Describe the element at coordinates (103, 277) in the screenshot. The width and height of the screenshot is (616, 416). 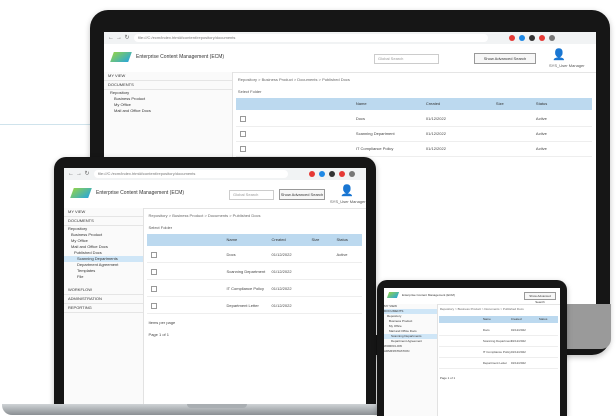
I see `sidebar-item: File` at that location.